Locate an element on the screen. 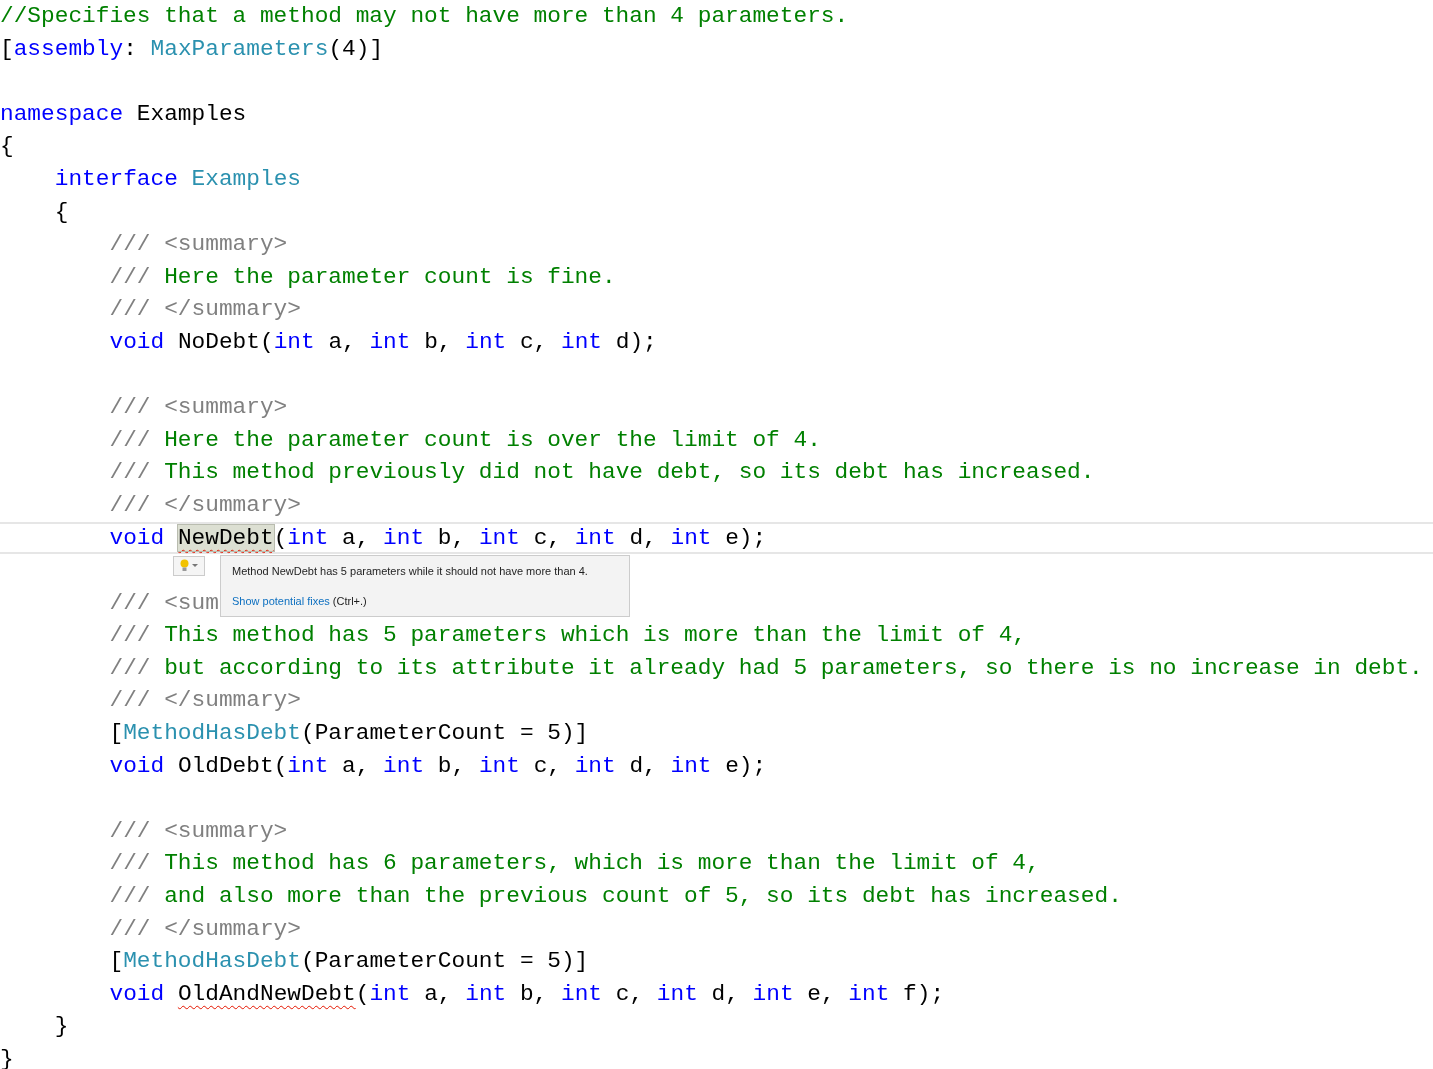 Image resolution: width=1433 pixels, height=1069 pixels. type-name: Examples is located at coordinates (246, 178).